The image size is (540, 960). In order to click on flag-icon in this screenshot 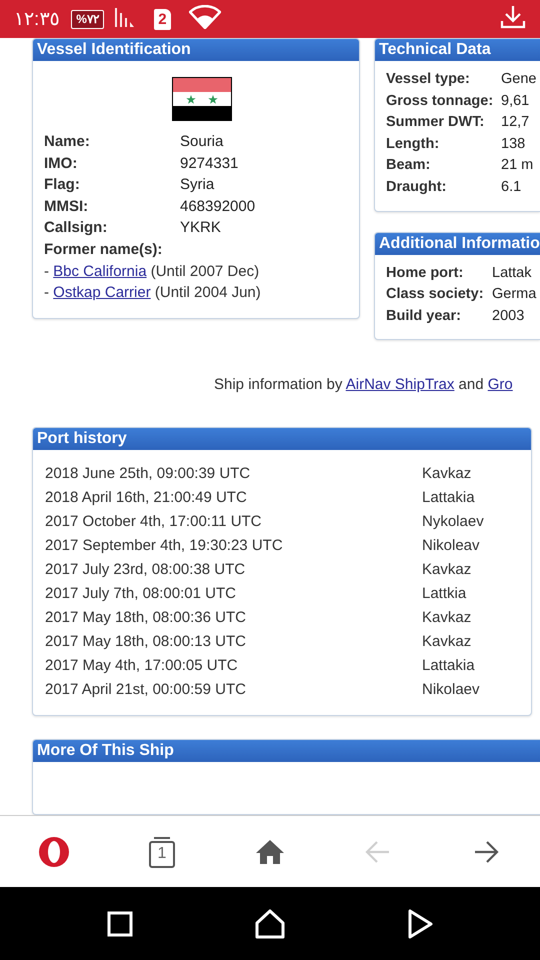, I will do `click(202, 99)`.